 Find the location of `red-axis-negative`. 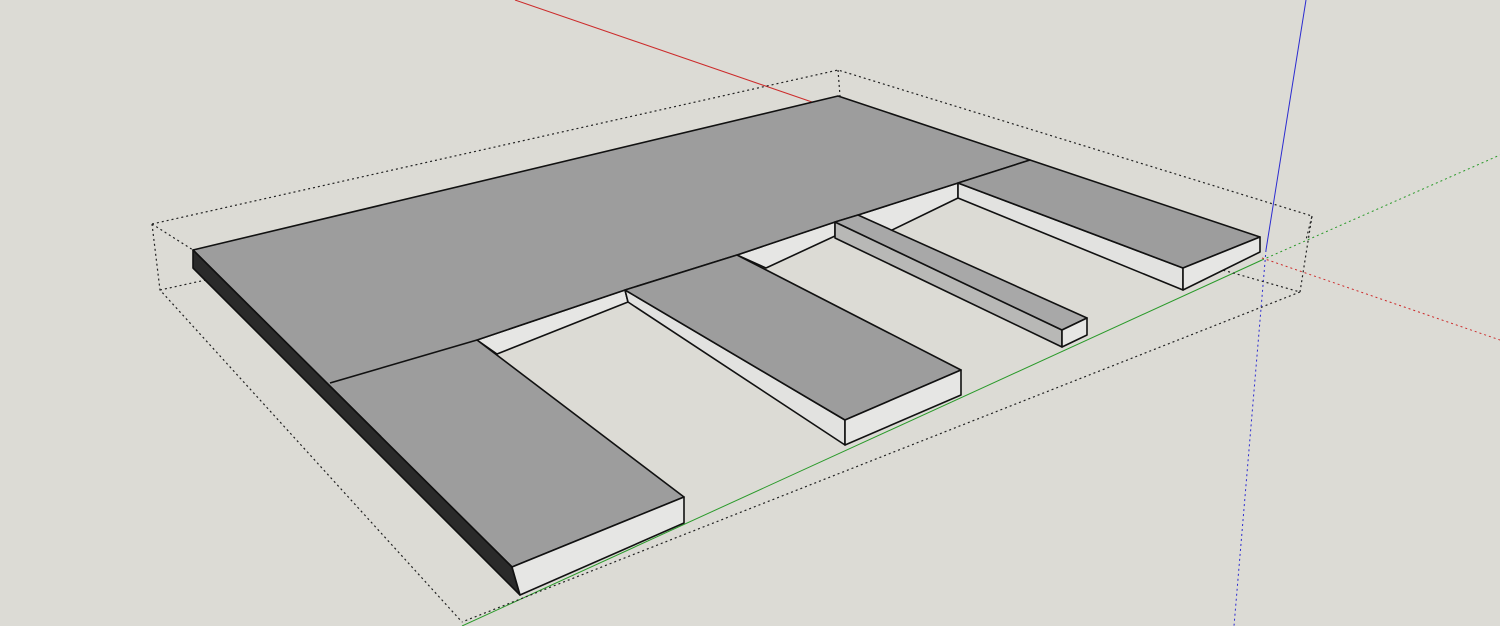

red-axis-negative is located at coordinates (1380, 299).